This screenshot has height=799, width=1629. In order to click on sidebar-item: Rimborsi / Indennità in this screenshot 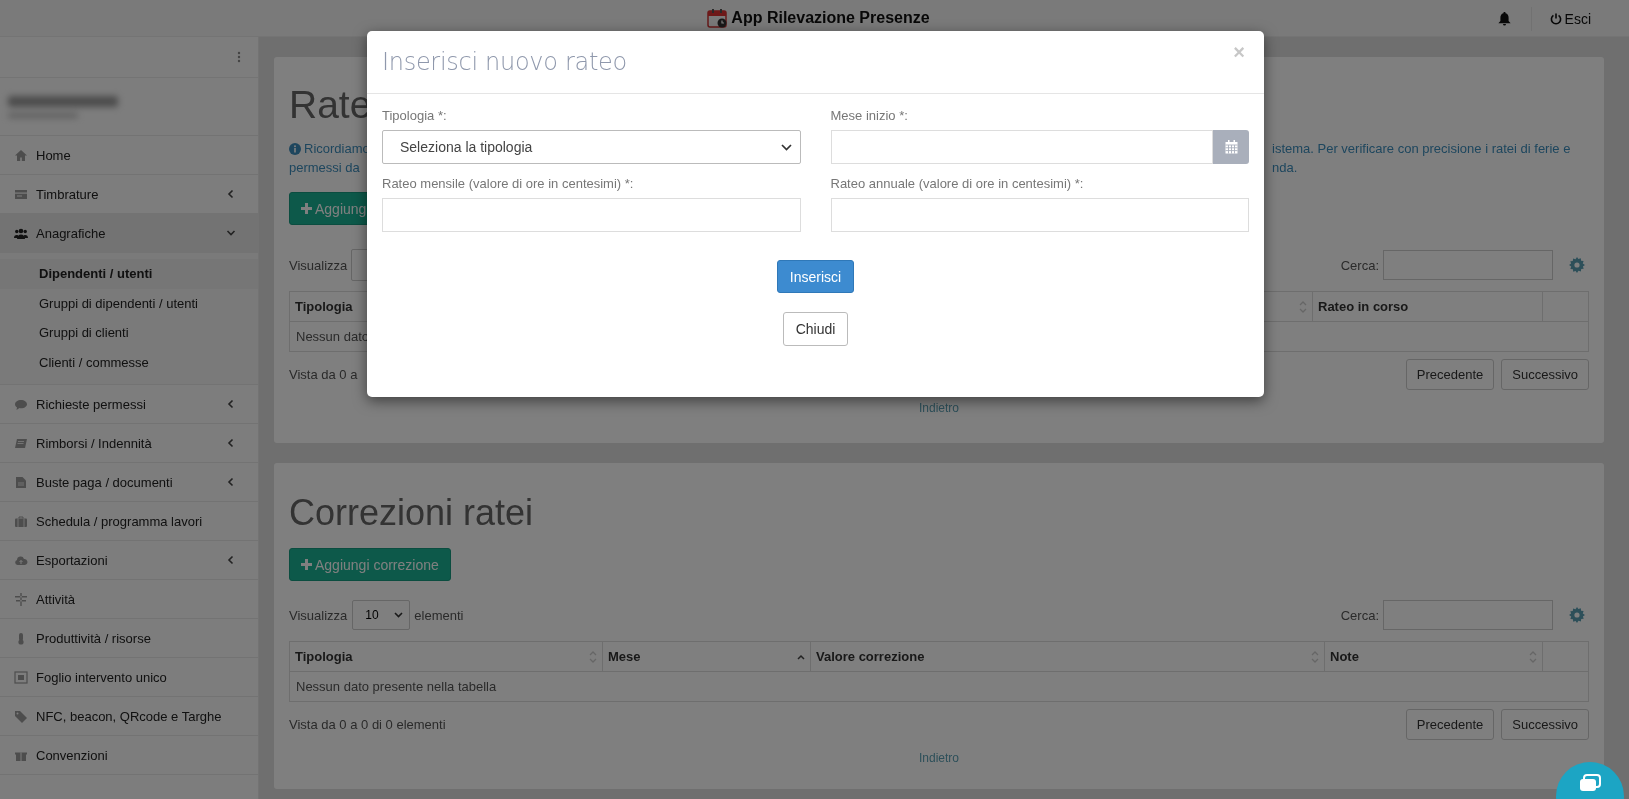, I will do `click(129, 443)`.